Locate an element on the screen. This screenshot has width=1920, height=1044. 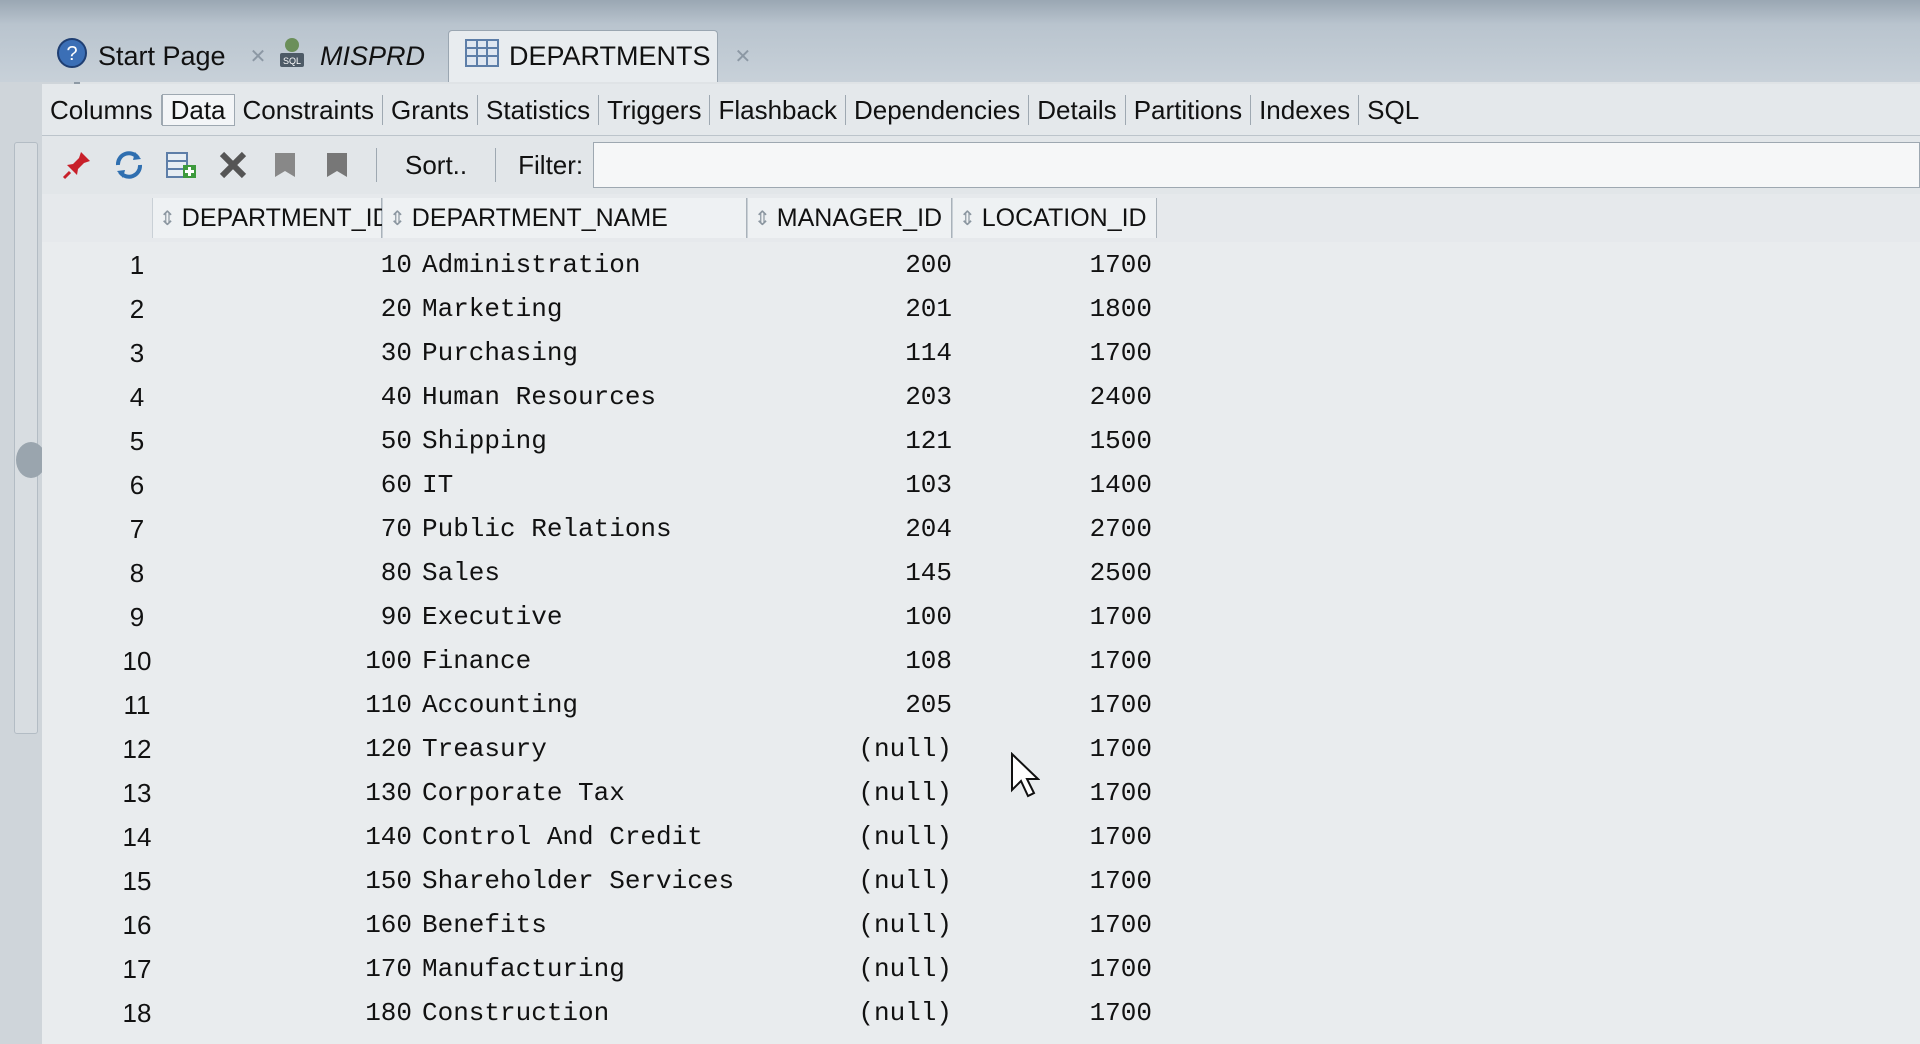
cell-department-id: 150 is located at coordinates (352, 881).